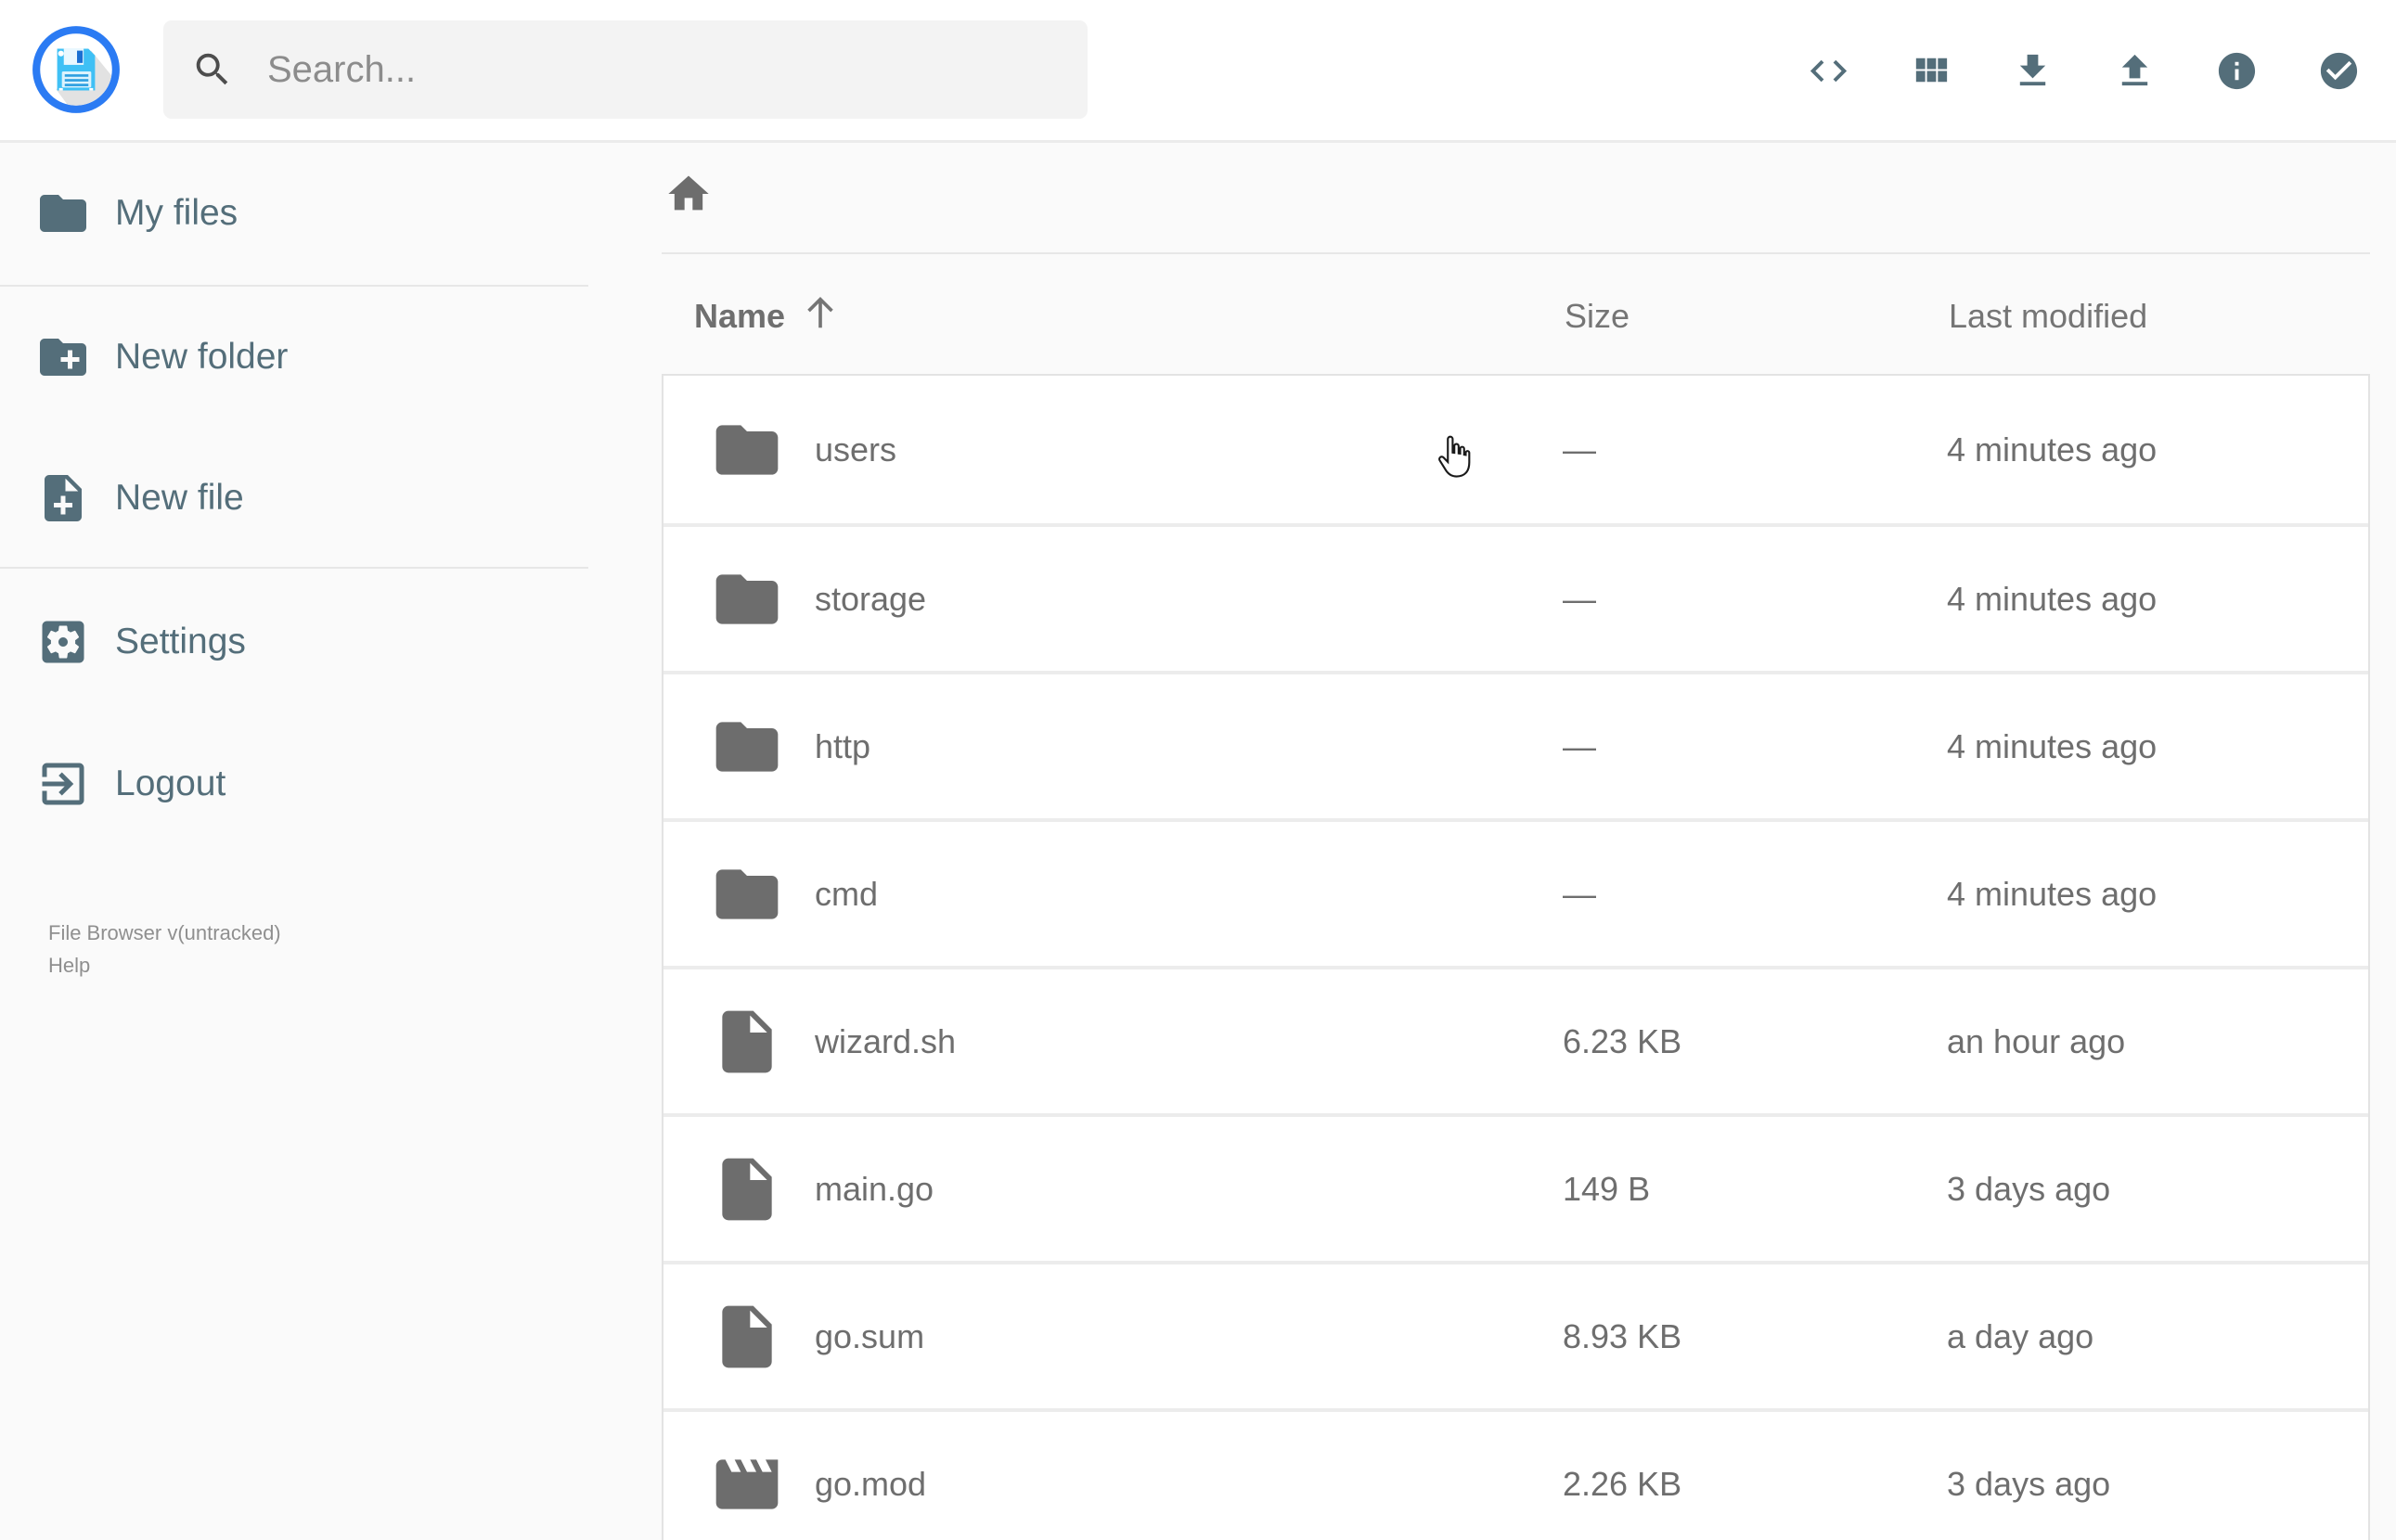 This screenshot has width=2396, height=1540. What do you see at coordinates (179, 498) in the screenshot?
I see `sidebar-item-label: New file` at bounding box center [179, 498].